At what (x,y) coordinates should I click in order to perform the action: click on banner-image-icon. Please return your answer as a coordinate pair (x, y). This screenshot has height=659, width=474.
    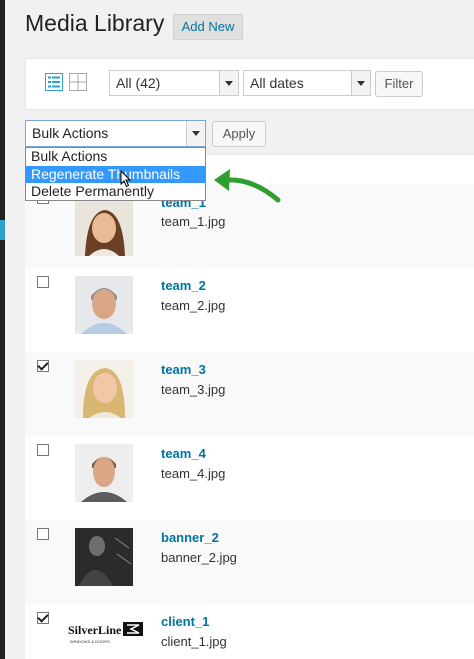
    Looking at the image, I should click on (104, 557).